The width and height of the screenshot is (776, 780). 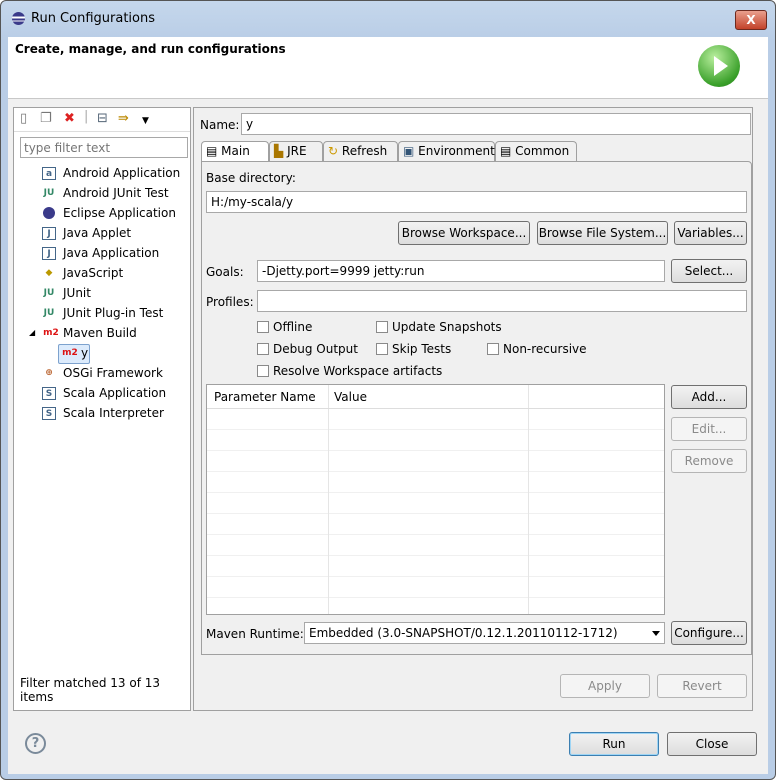 What do you see at coordinates (435, 397) in the screenshot?
I see `table-header: Parameter Name Value` at bounding box center [435, 397].